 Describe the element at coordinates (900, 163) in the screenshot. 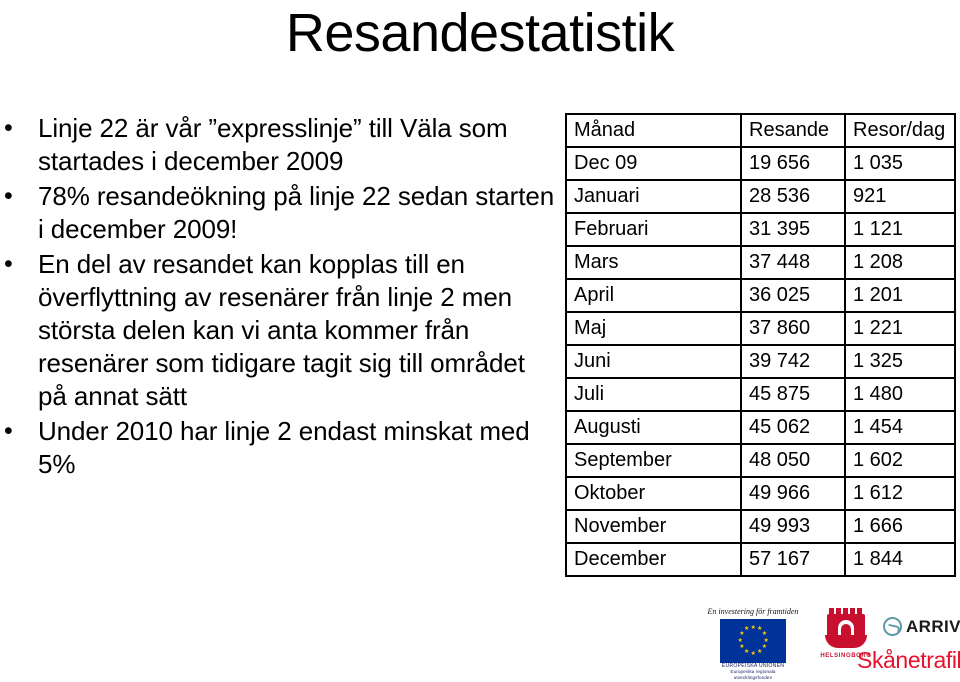

I see `cell-resor-dag: 1 035` at that location.